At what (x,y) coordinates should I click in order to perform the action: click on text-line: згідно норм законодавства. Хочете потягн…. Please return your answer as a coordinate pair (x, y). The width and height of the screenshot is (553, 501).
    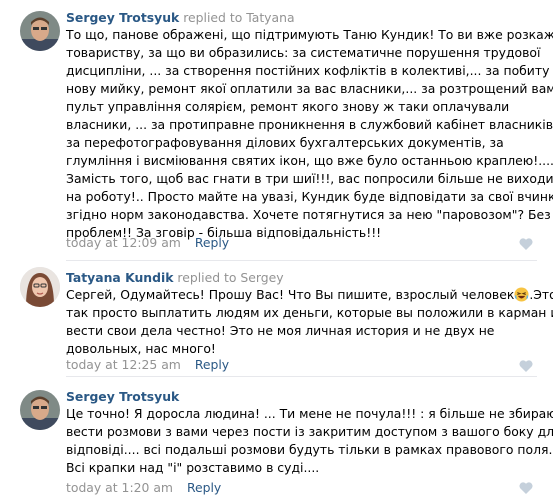
    Looking at the image, I should click on (308, 214).